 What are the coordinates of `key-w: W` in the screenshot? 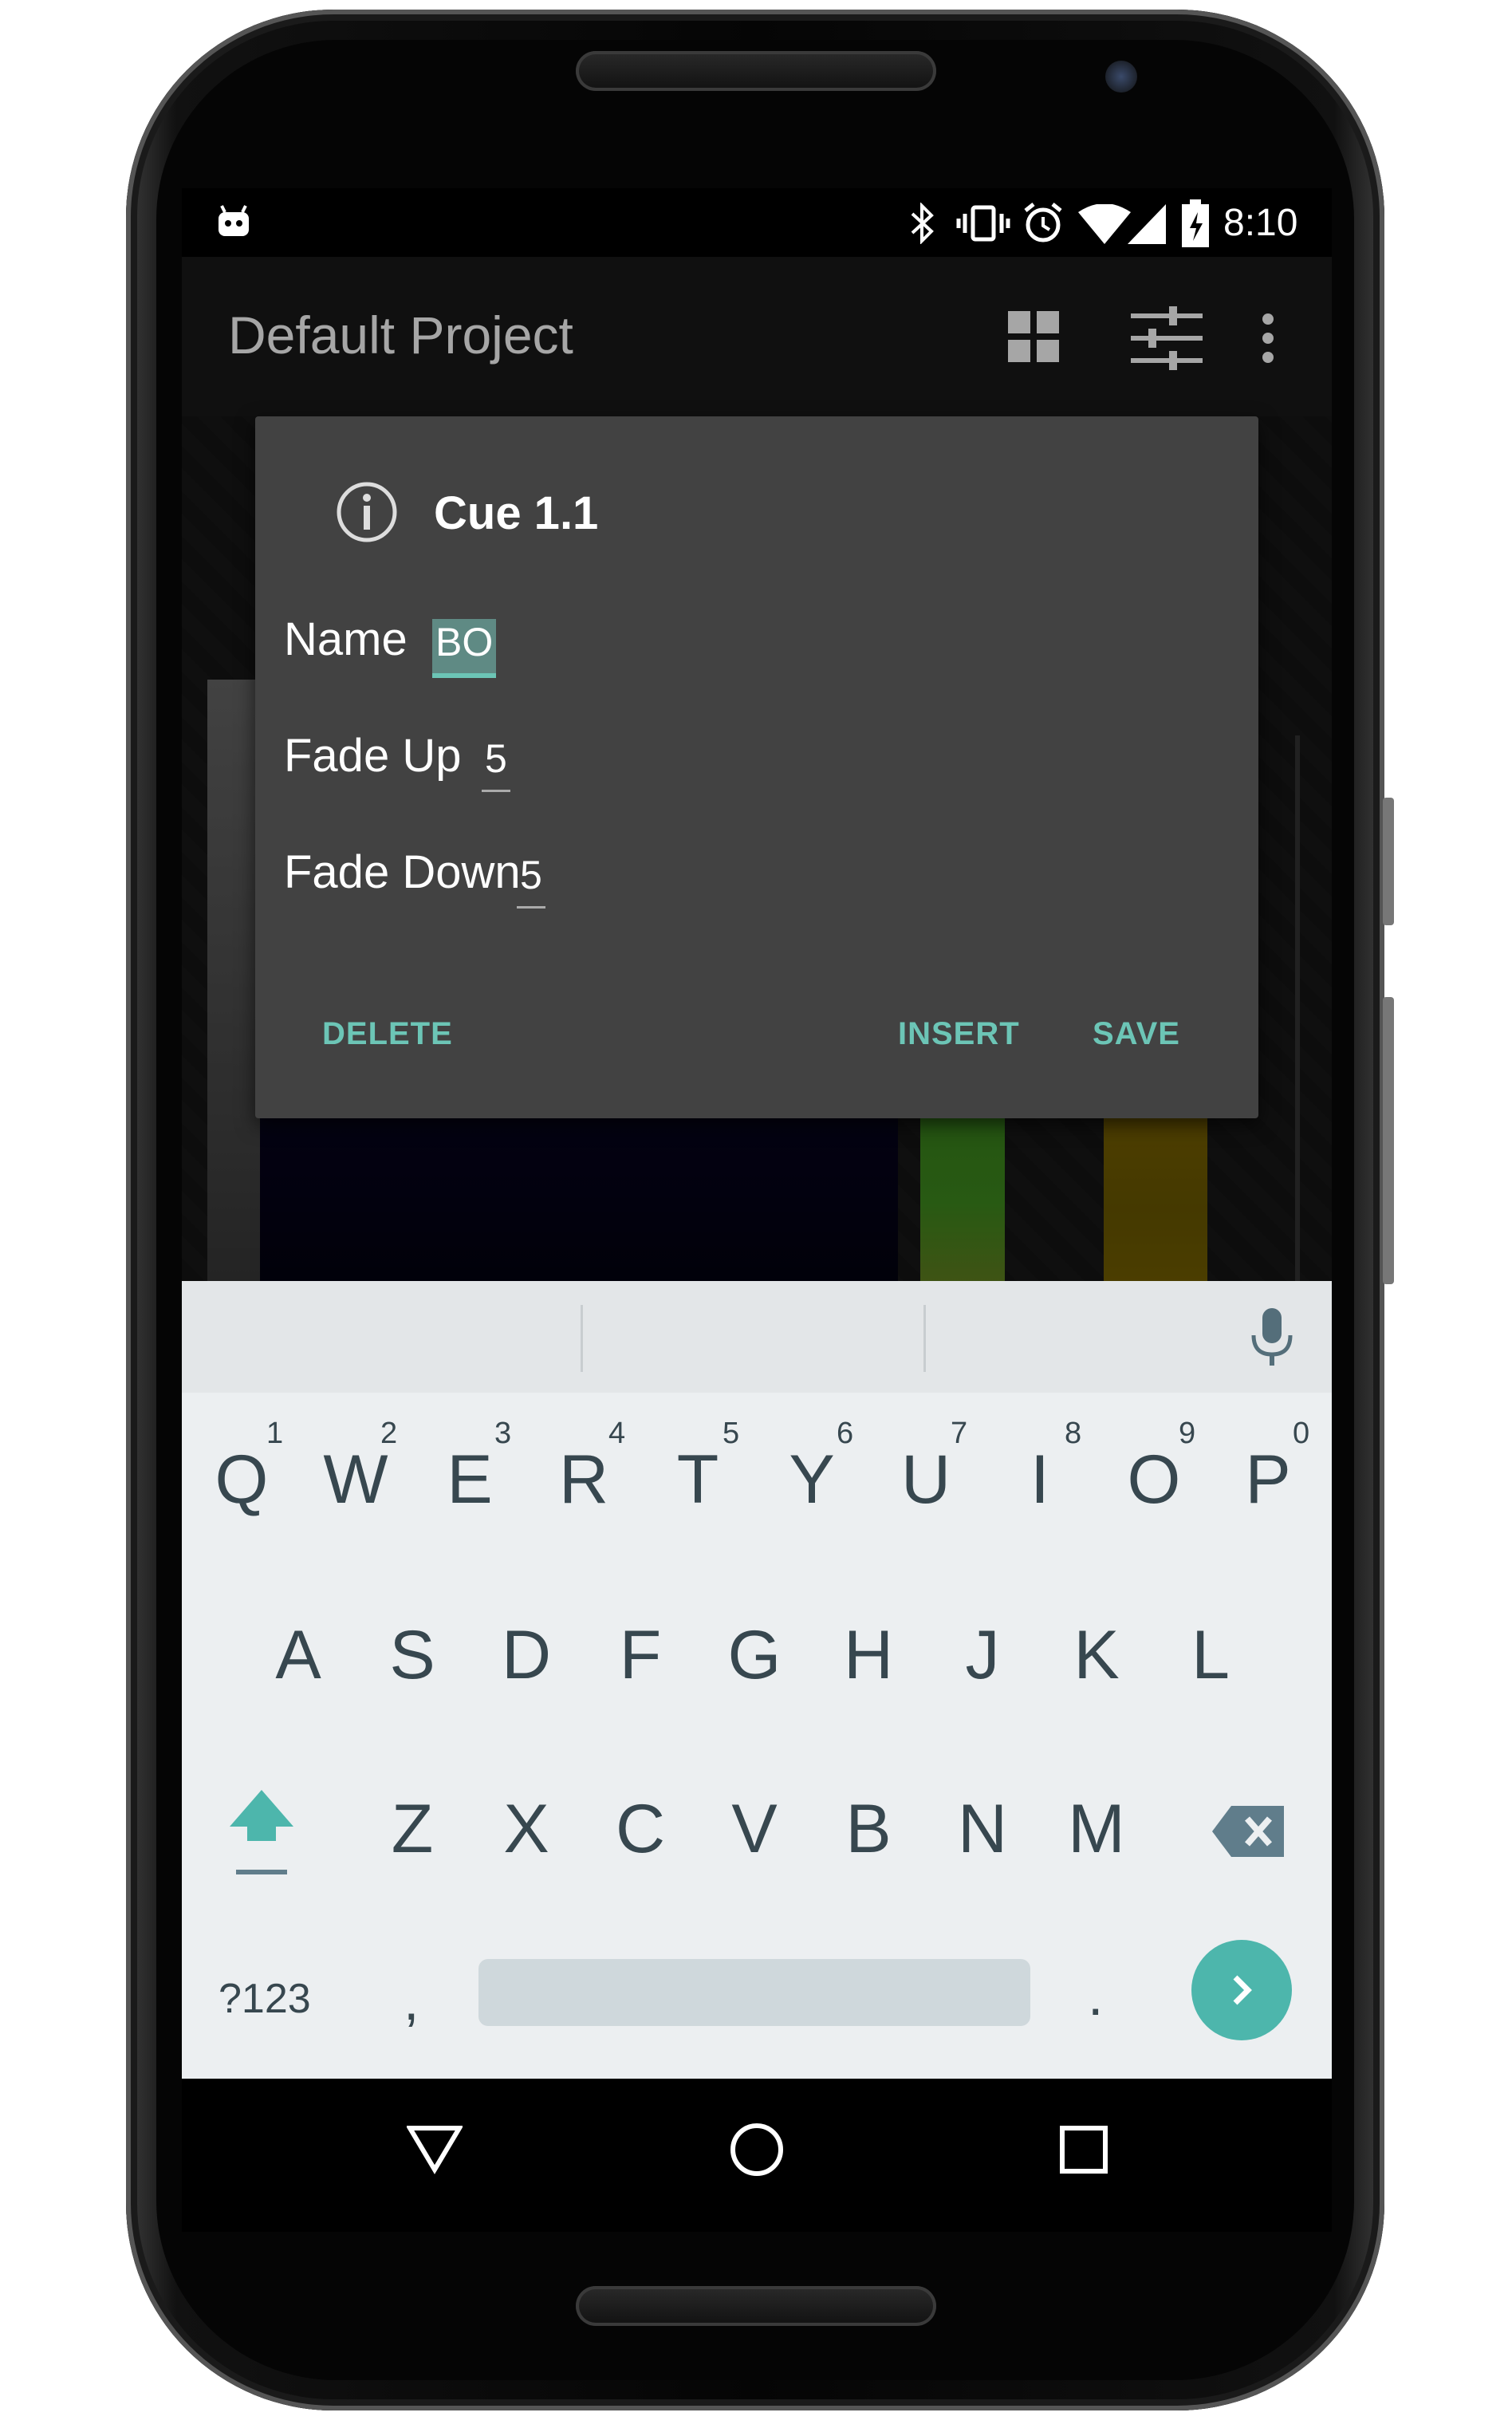 It's located at (356, 1481).